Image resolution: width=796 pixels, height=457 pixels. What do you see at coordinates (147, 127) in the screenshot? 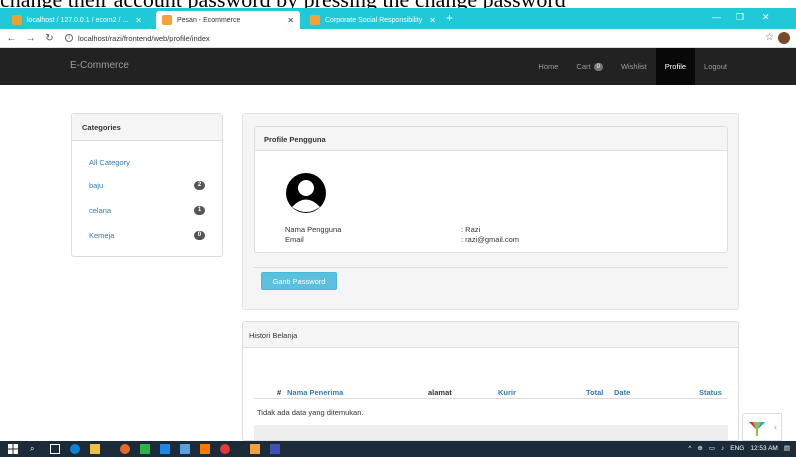
I see `categories-title: Categories` at bounding box center [147, 127].